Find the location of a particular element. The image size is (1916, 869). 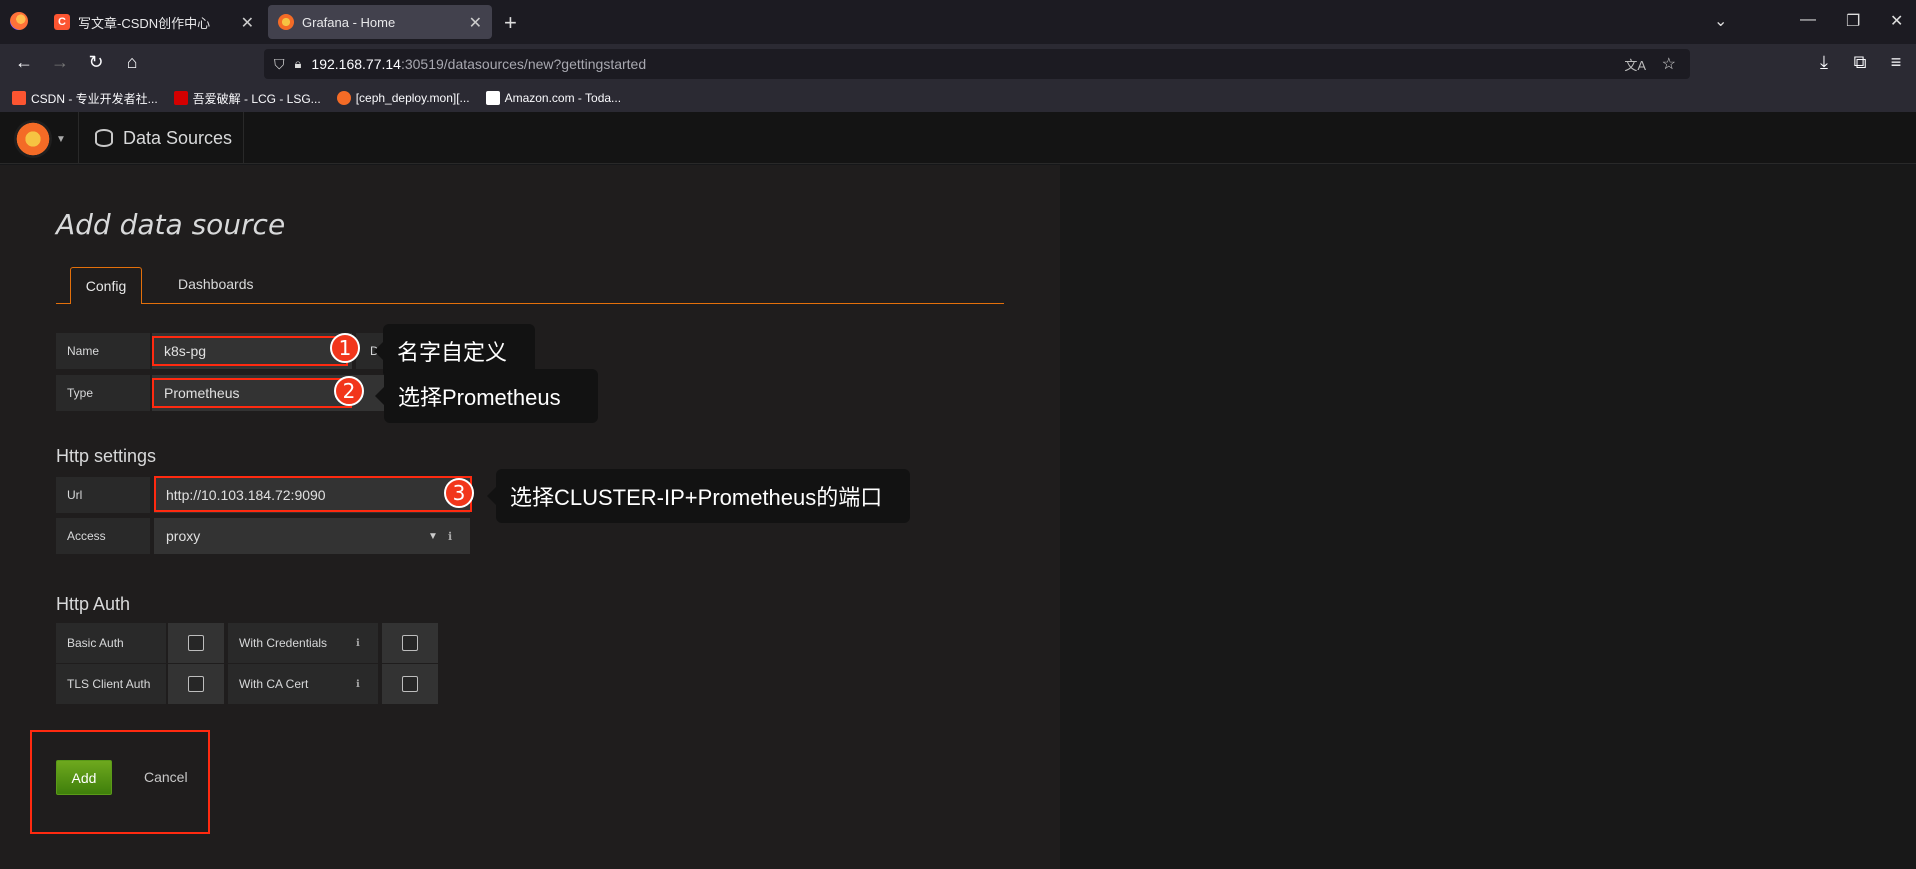

chevron-down-icon: ⌄ is located at coordinates (1720, 21).